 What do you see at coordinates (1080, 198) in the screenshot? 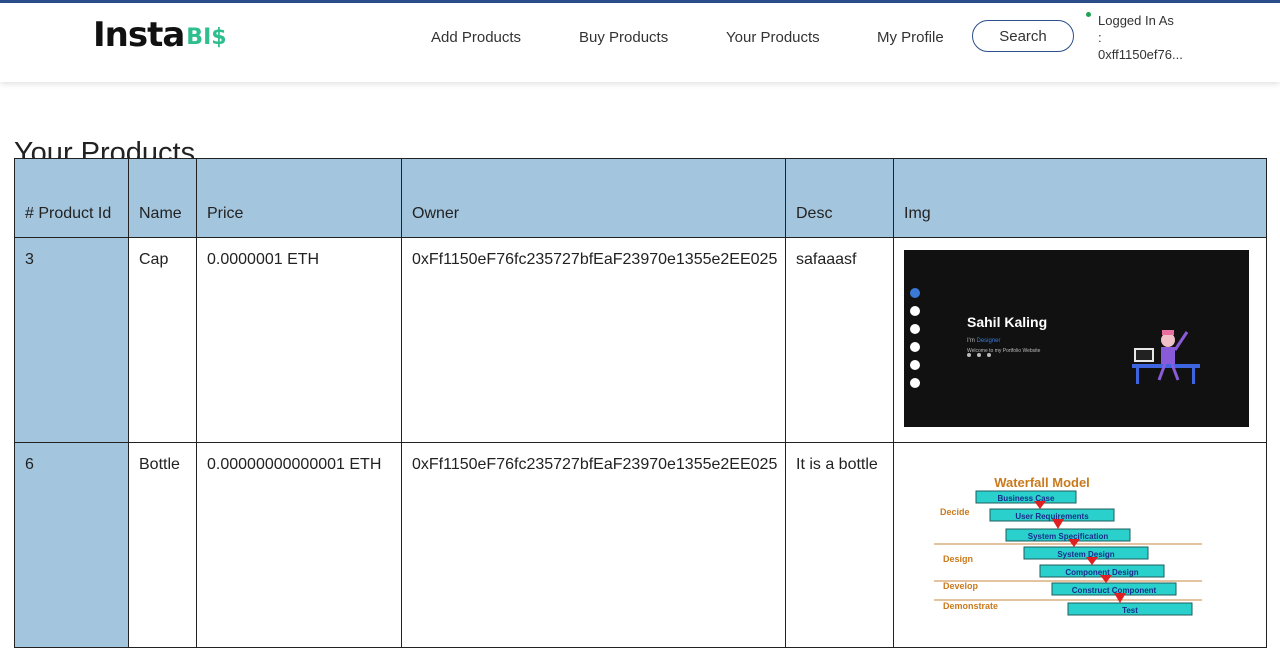
I see `header-img: Img` at bounding box center [1080, 198].